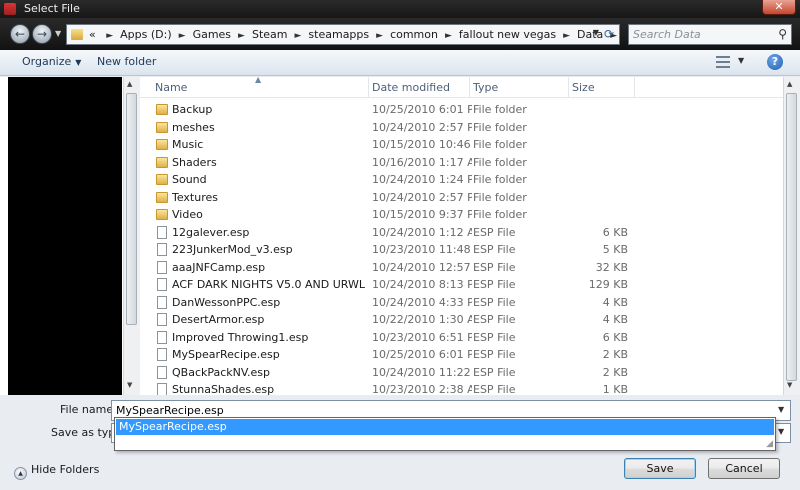 The height and width of the screenshot is (490, 800). I want to click on organize-button: Organize ▼, so click(51, 61).